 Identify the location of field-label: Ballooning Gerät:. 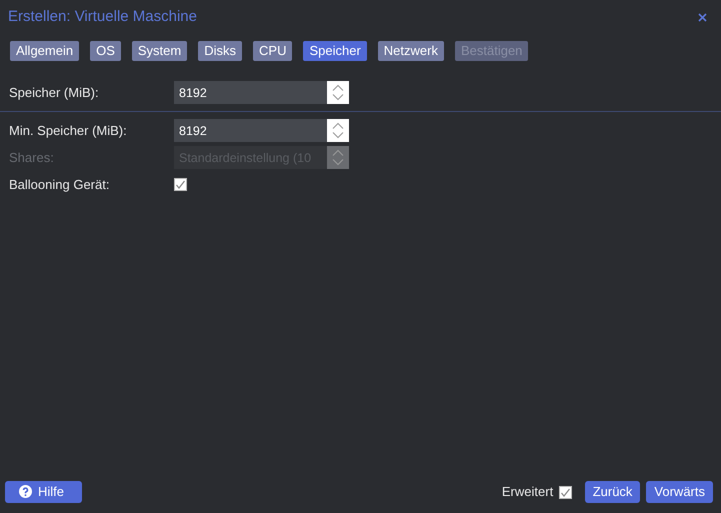
(59, 185).